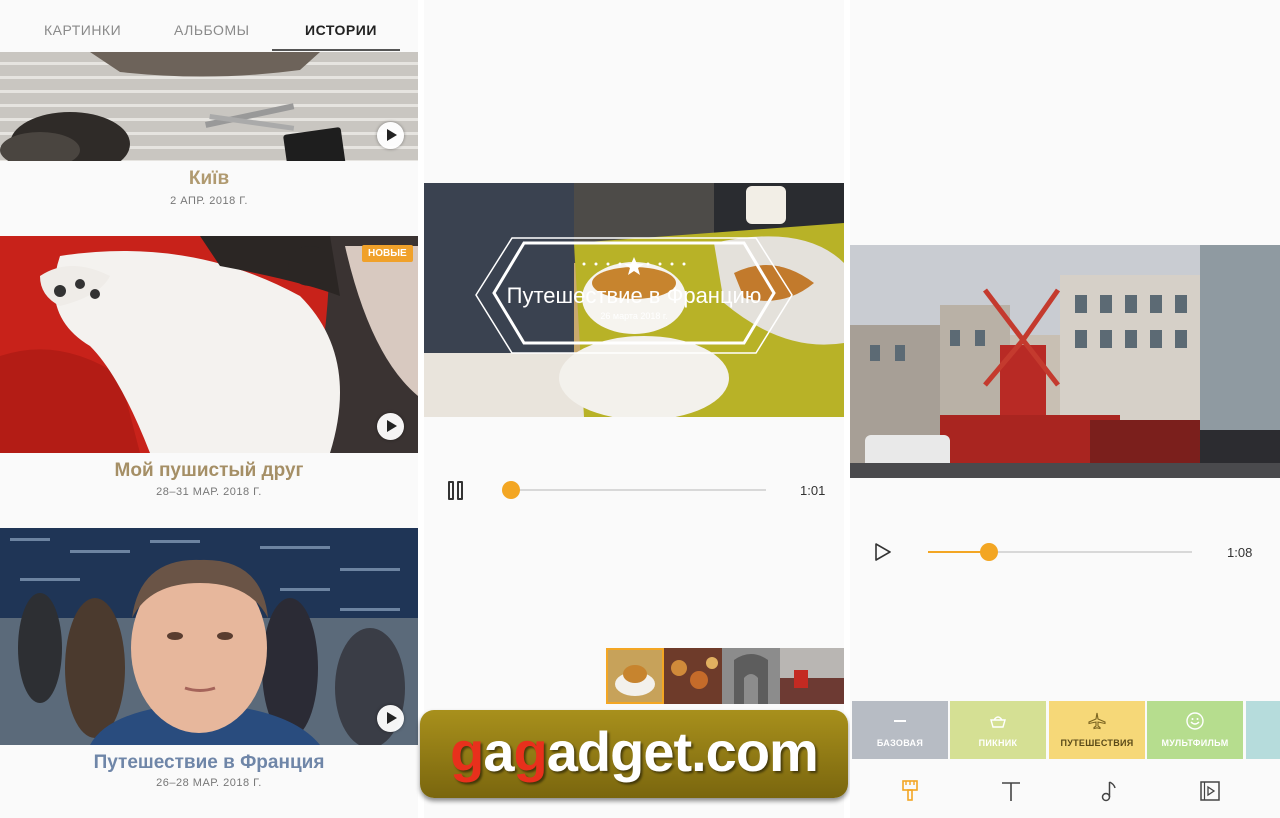  I want to click on story-date: 2 АПР. 2018 Г., so click(209, 201).